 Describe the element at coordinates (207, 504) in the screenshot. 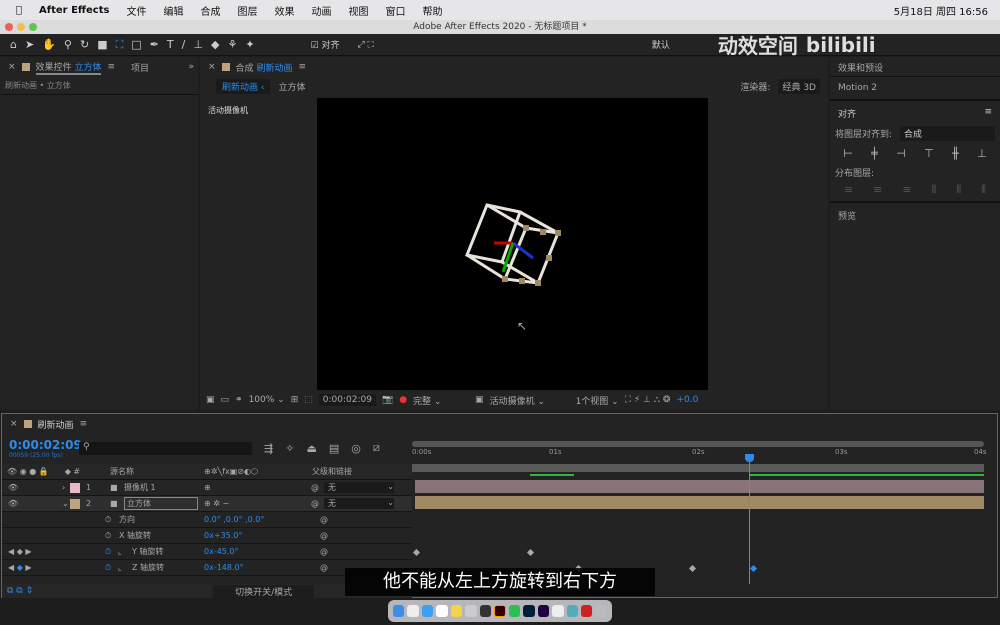

I see `layer-row: 👁 ⌄ 2 ■ 立方体 ⊕ ✲ − @ 无 ⌄` at that location.